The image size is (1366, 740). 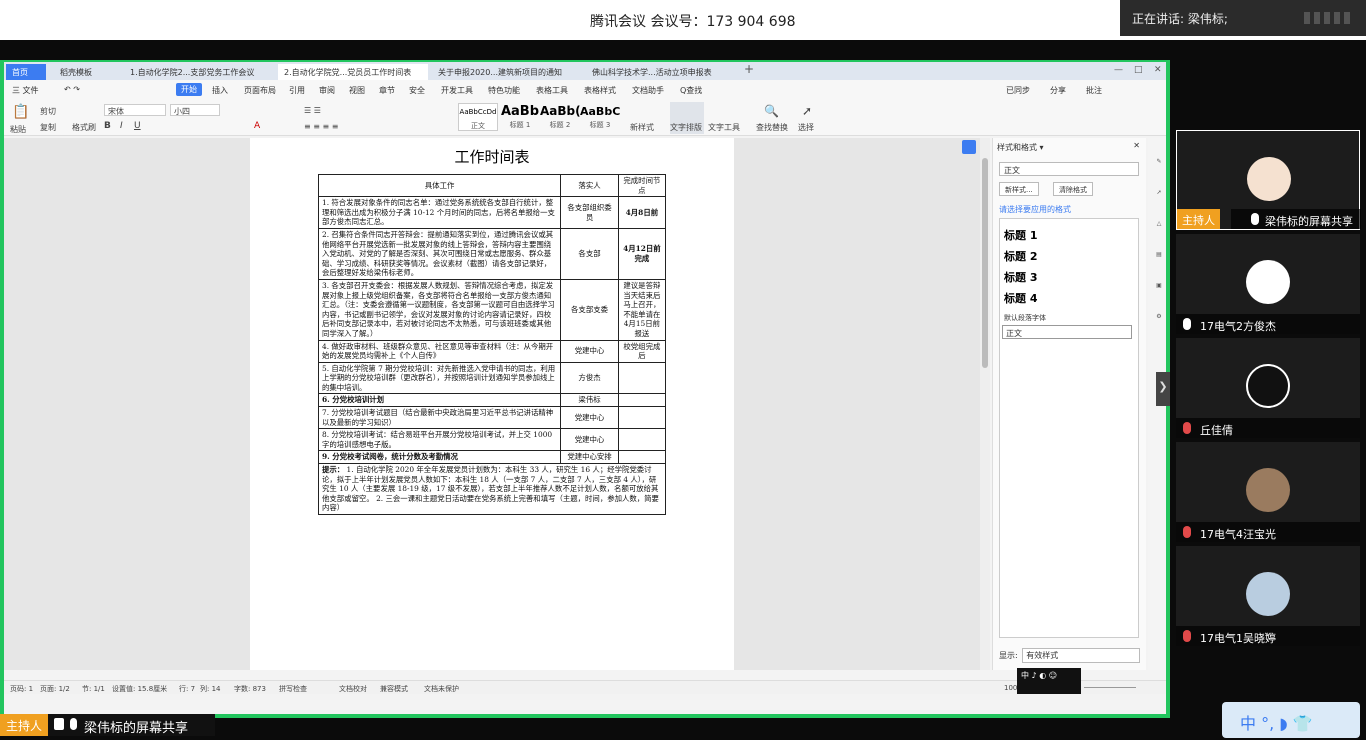 I want to click on paste-button: 粘贴, so click(x=18, y=129).